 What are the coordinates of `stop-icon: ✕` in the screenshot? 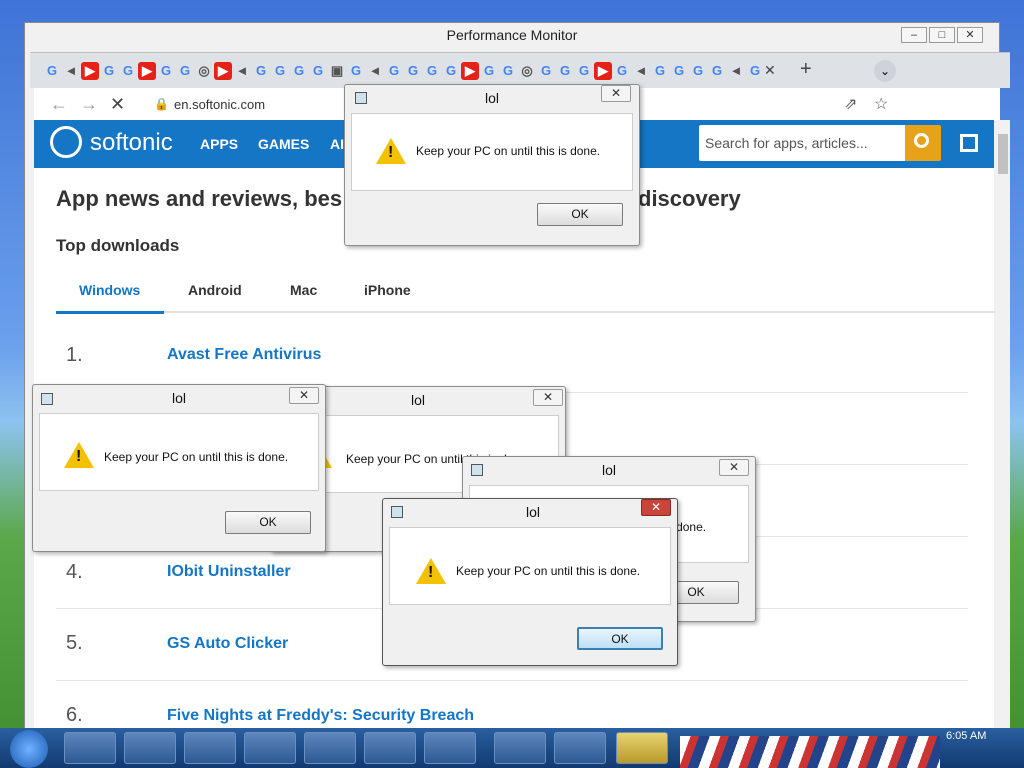 It's located at (117, 104).